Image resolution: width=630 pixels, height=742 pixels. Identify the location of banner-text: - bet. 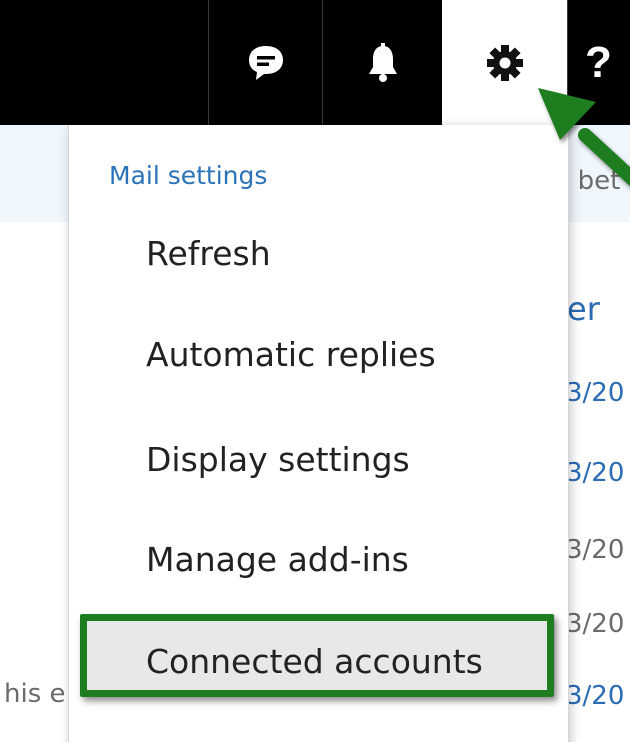
(590, 181).